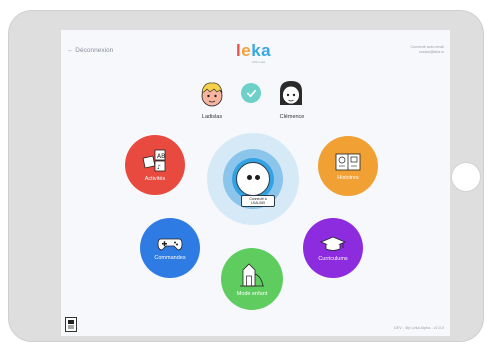 The image size is (493, 353). Describe the element at coordinates (212, 117) in the screenshot. I see `user-name-ladislas: Ladislas` at that location.